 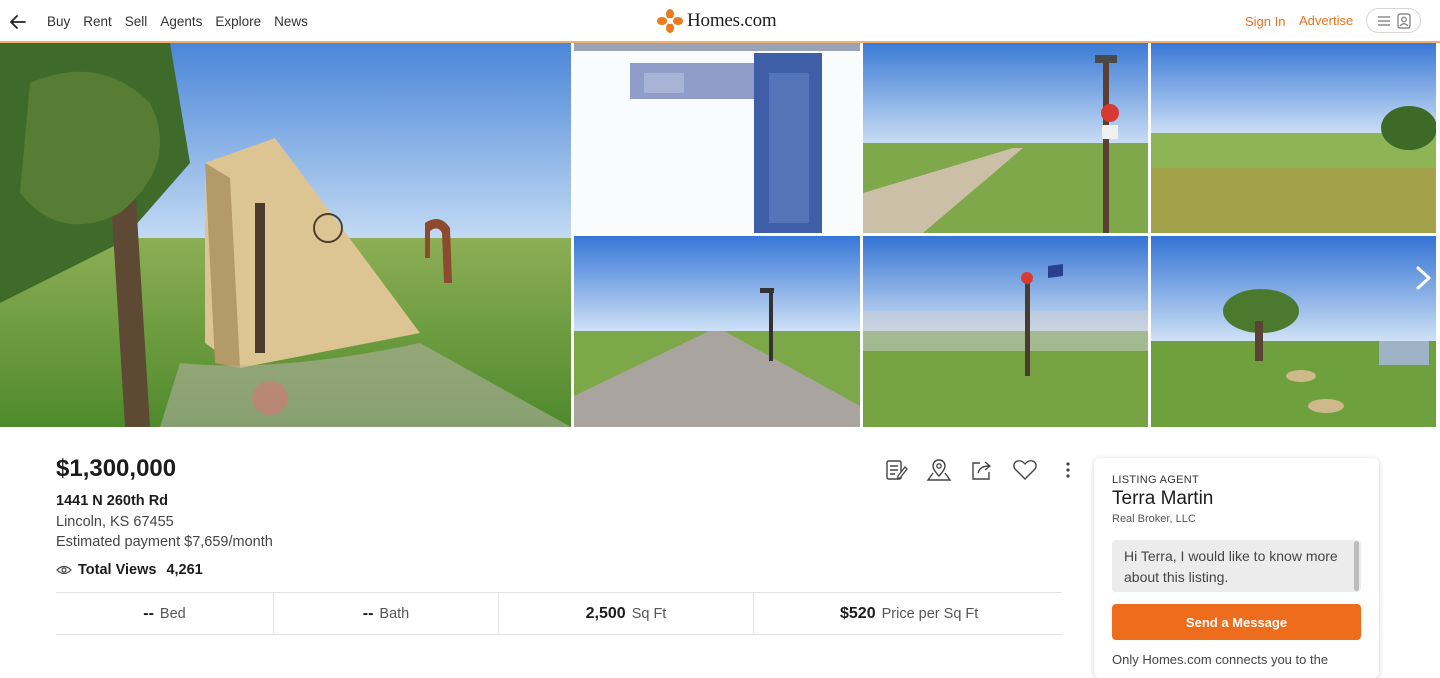 I want to click on sign-in-link: Sign In, so click(x=1265, y=21).